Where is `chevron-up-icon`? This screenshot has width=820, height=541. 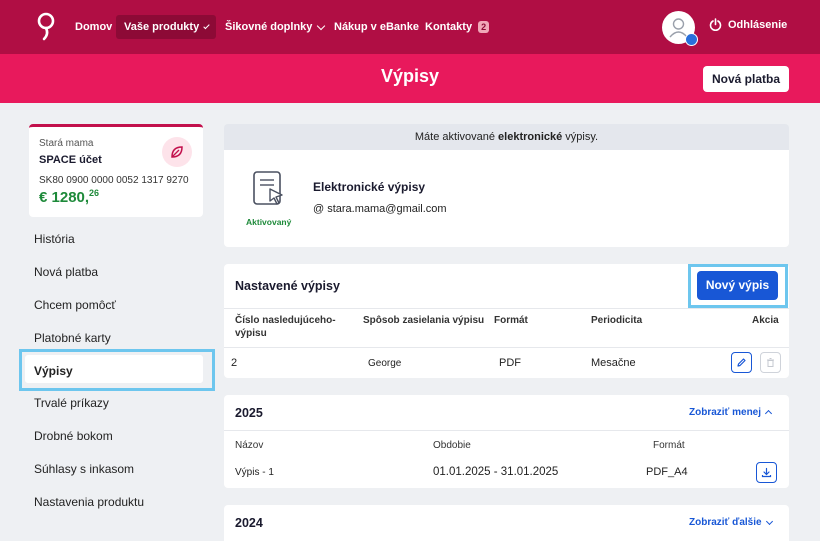 chevron-up-icon is located at coordinates (768, 413).